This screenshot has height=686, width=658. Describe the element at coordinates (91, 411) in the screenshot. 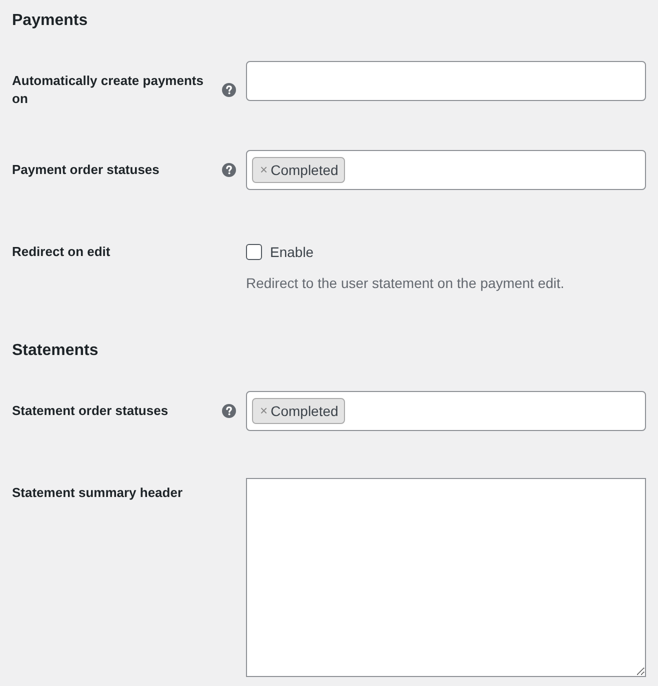

I see `field-label: Statement order statuses` at that location.